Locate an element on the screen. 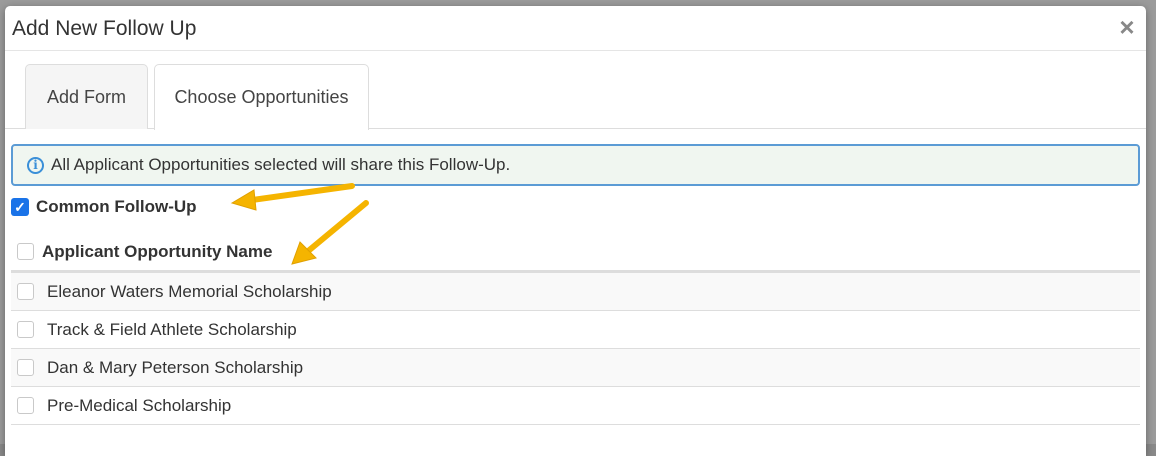 The height and width of the screenshot is (456, 1156). tab-add-form: Add Form is located at coordinates (86, 96).